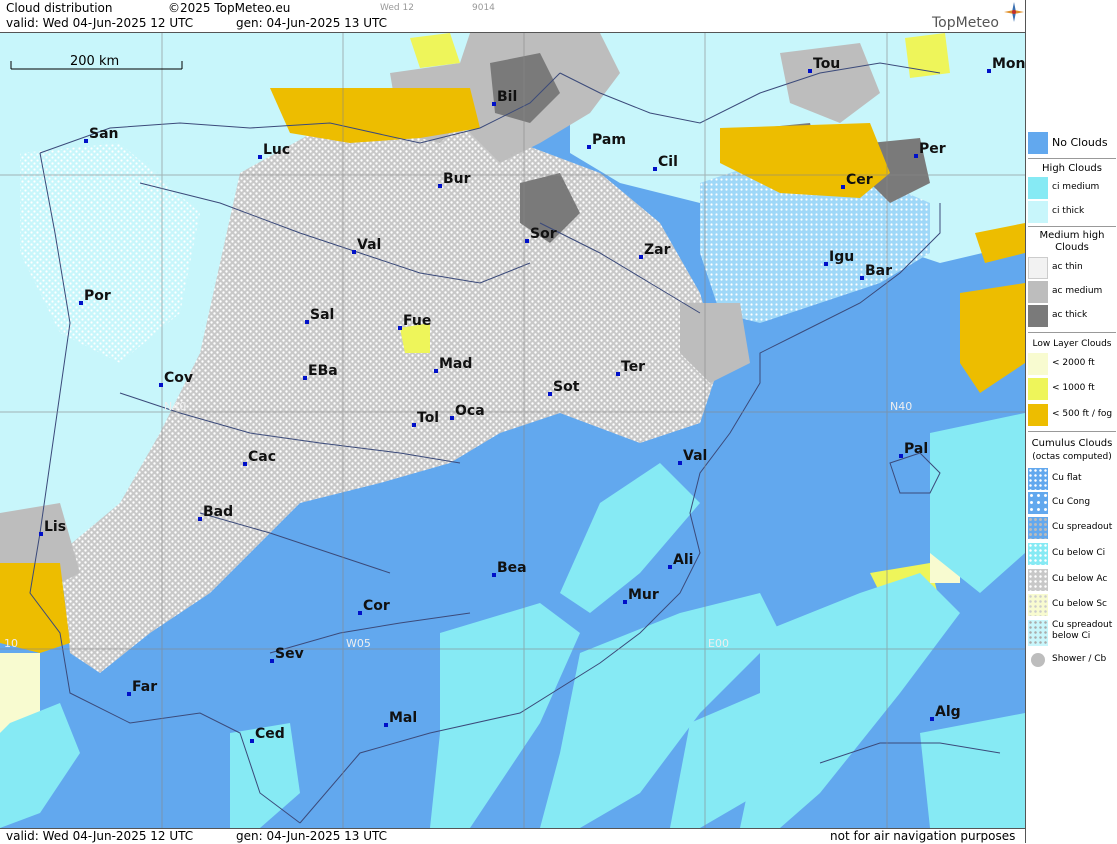 This screenshot has height=844, width=1117. I want to click on legend-cu-below-sc: Cu below Sc, so click(1072, 605).